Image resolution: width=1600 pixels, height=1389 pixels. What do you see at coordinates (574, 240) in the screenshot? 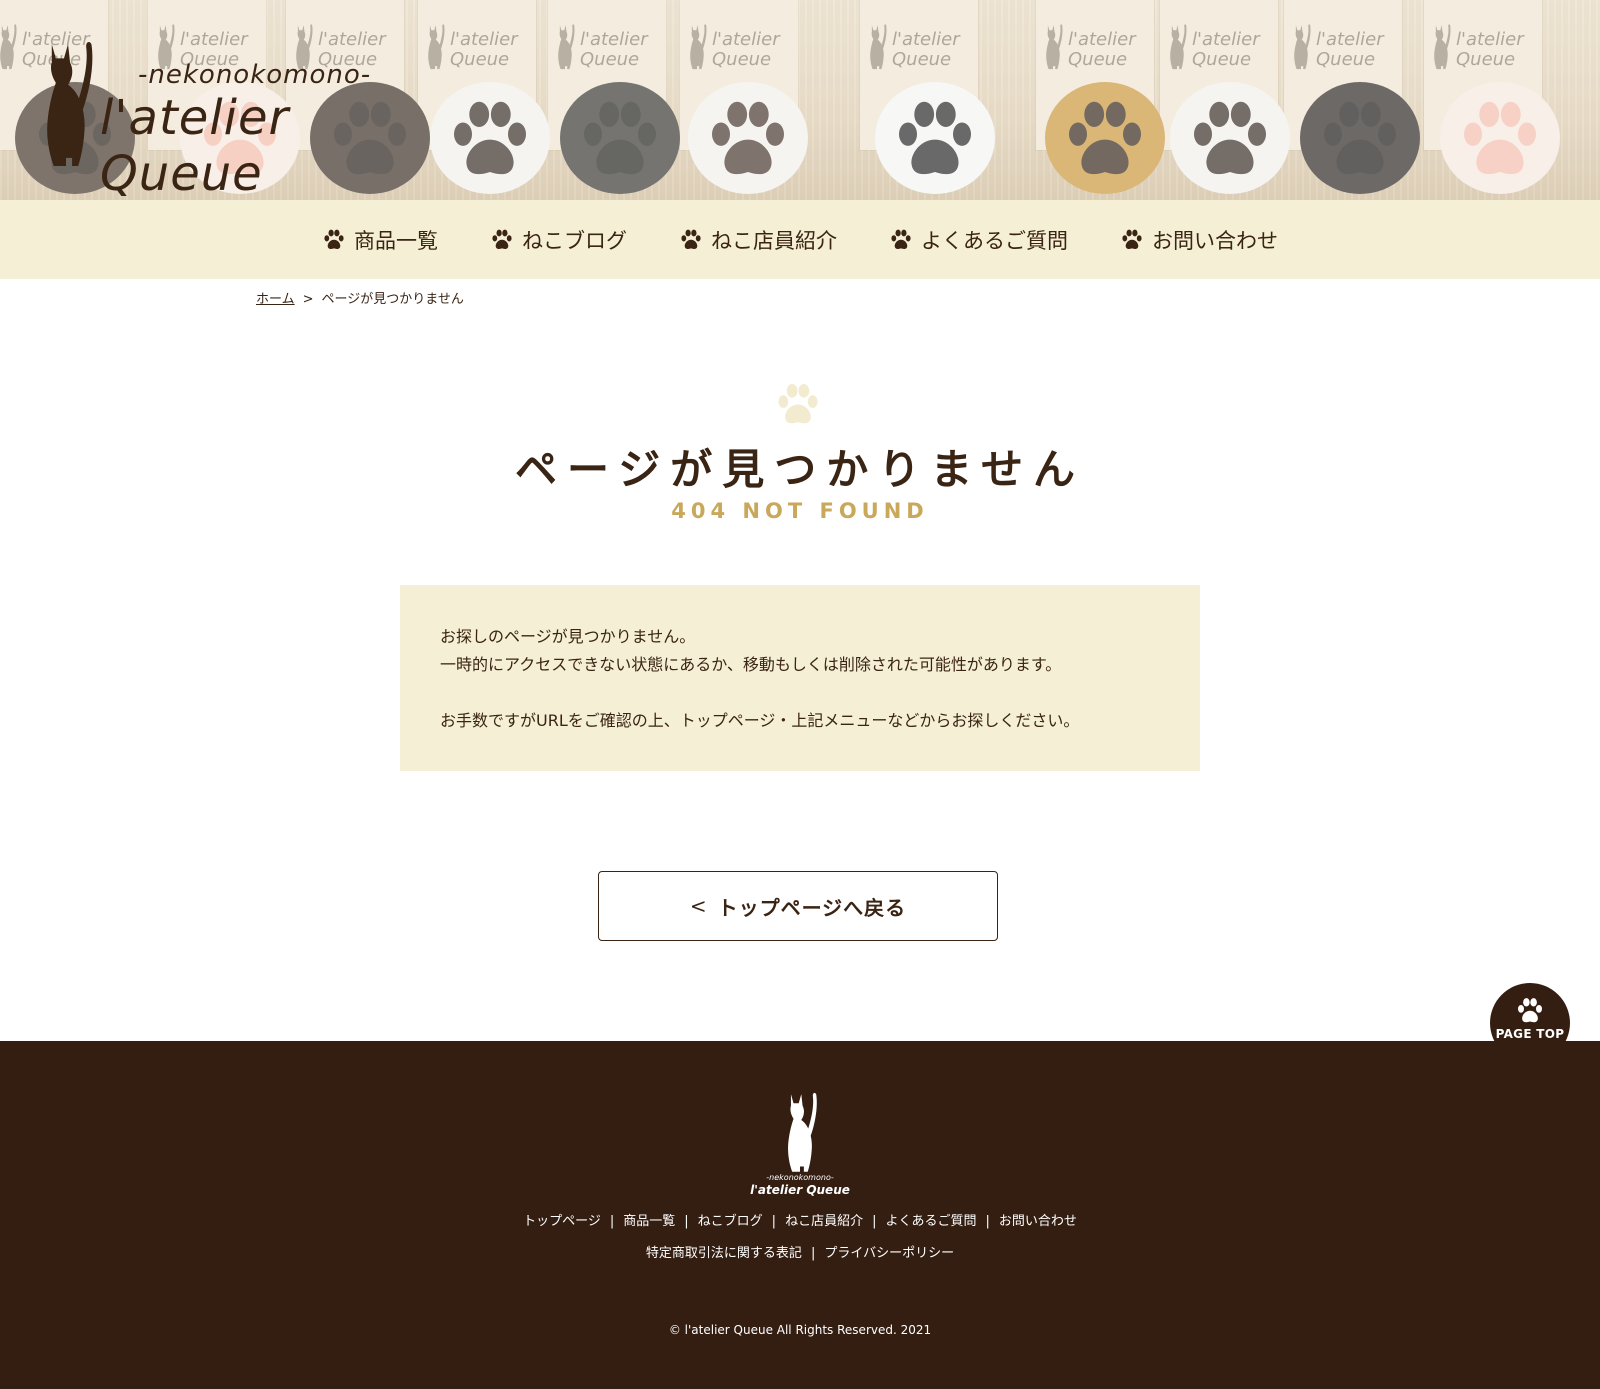
I see `nav-item-label: ねこブログ` at bounding box center [574, 240].